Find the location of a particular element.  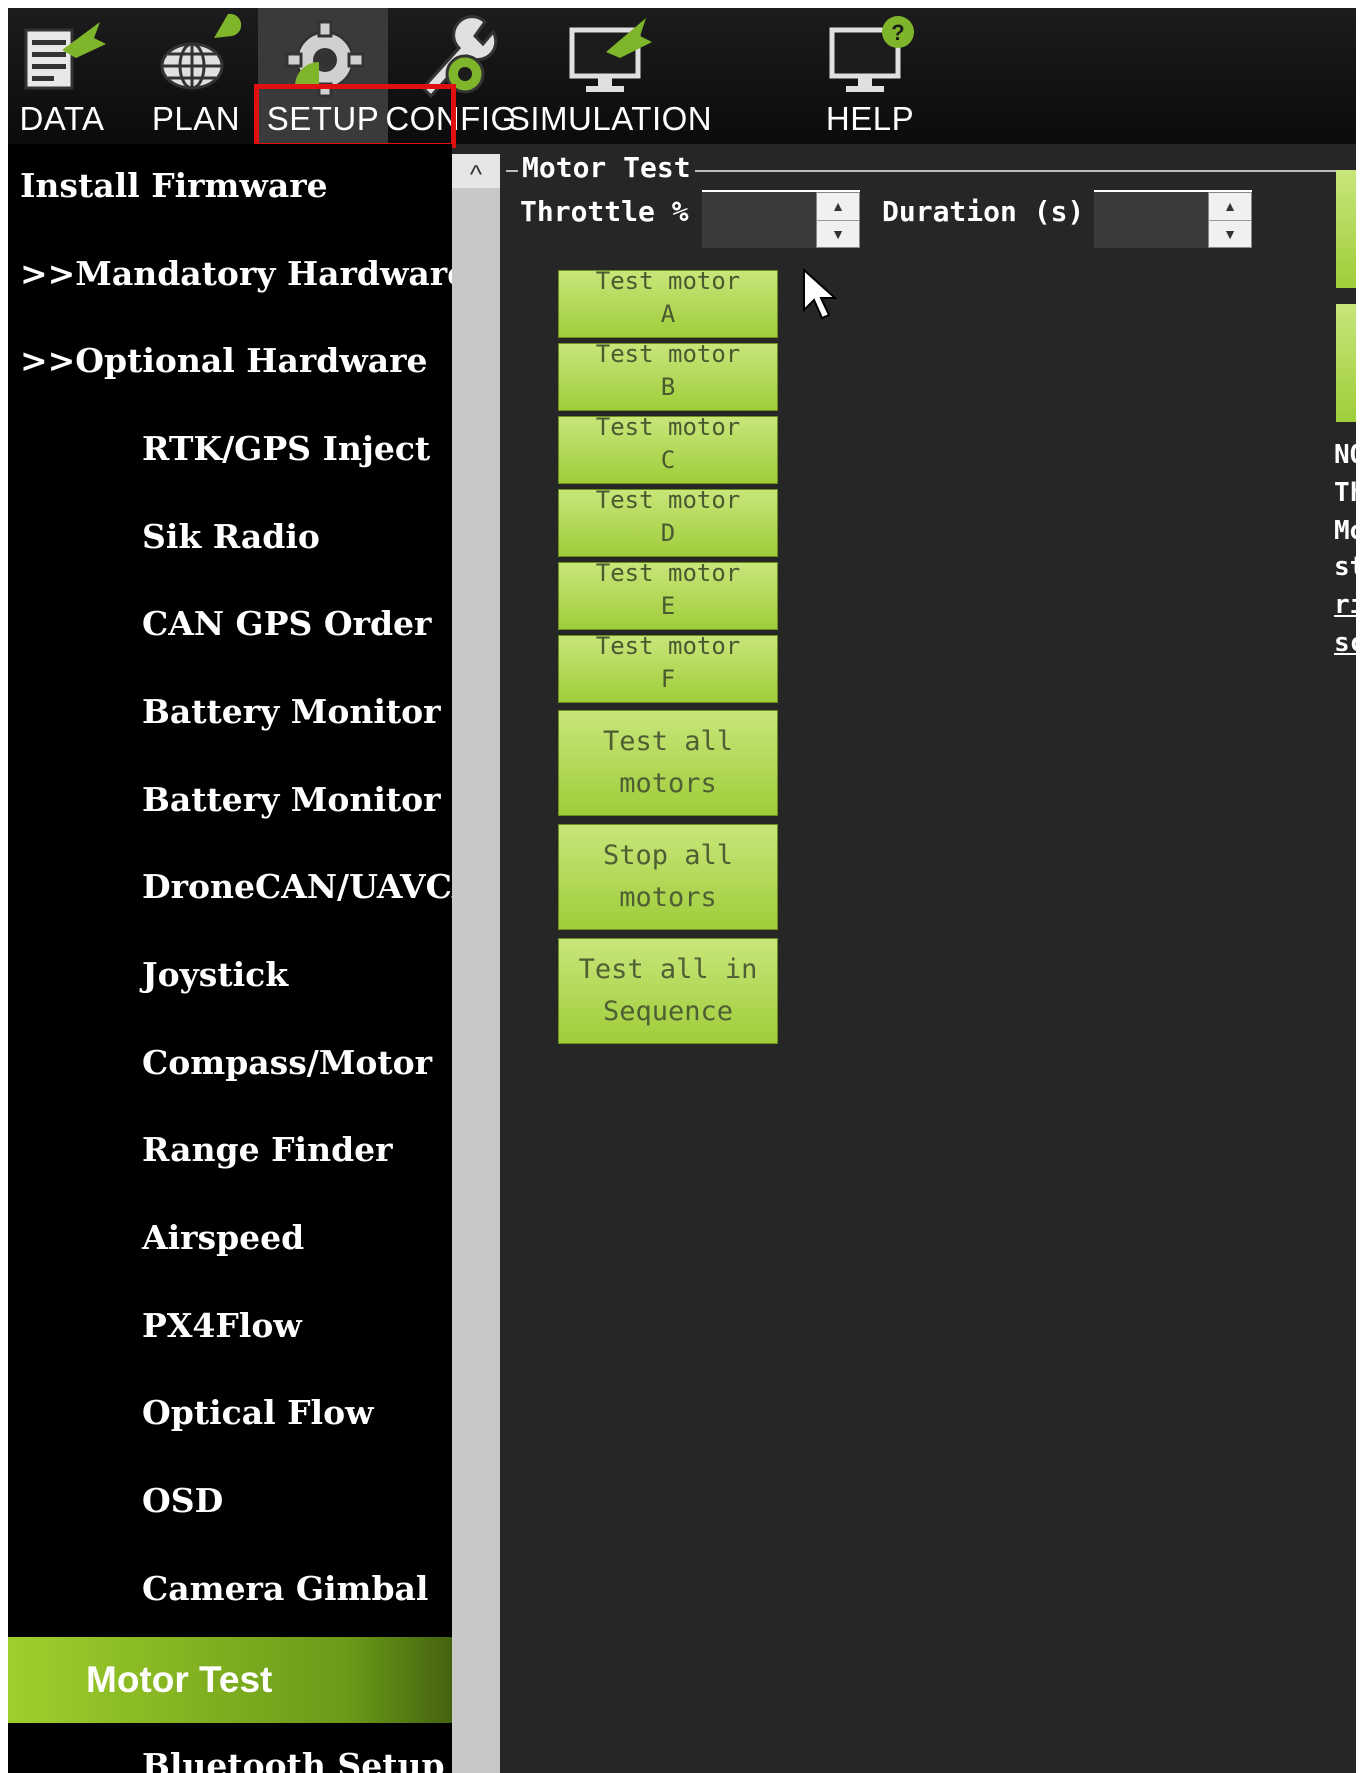

toolbar-help-label: HELP is located at coordinates (870, 118).